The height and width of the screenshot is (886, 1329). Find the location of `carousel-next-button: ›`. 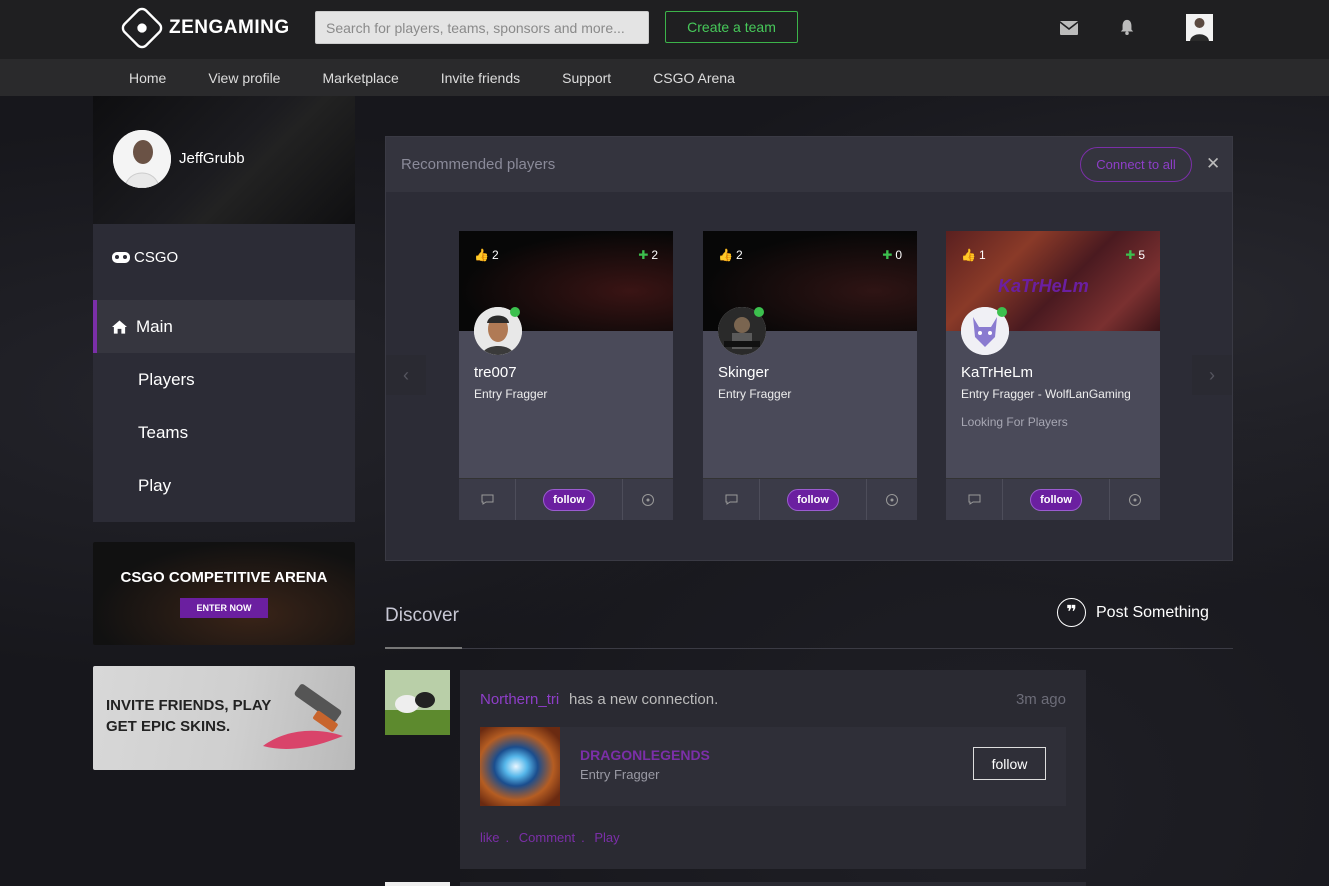

carousel-next-button: › is located at coordinates (1212, 375).